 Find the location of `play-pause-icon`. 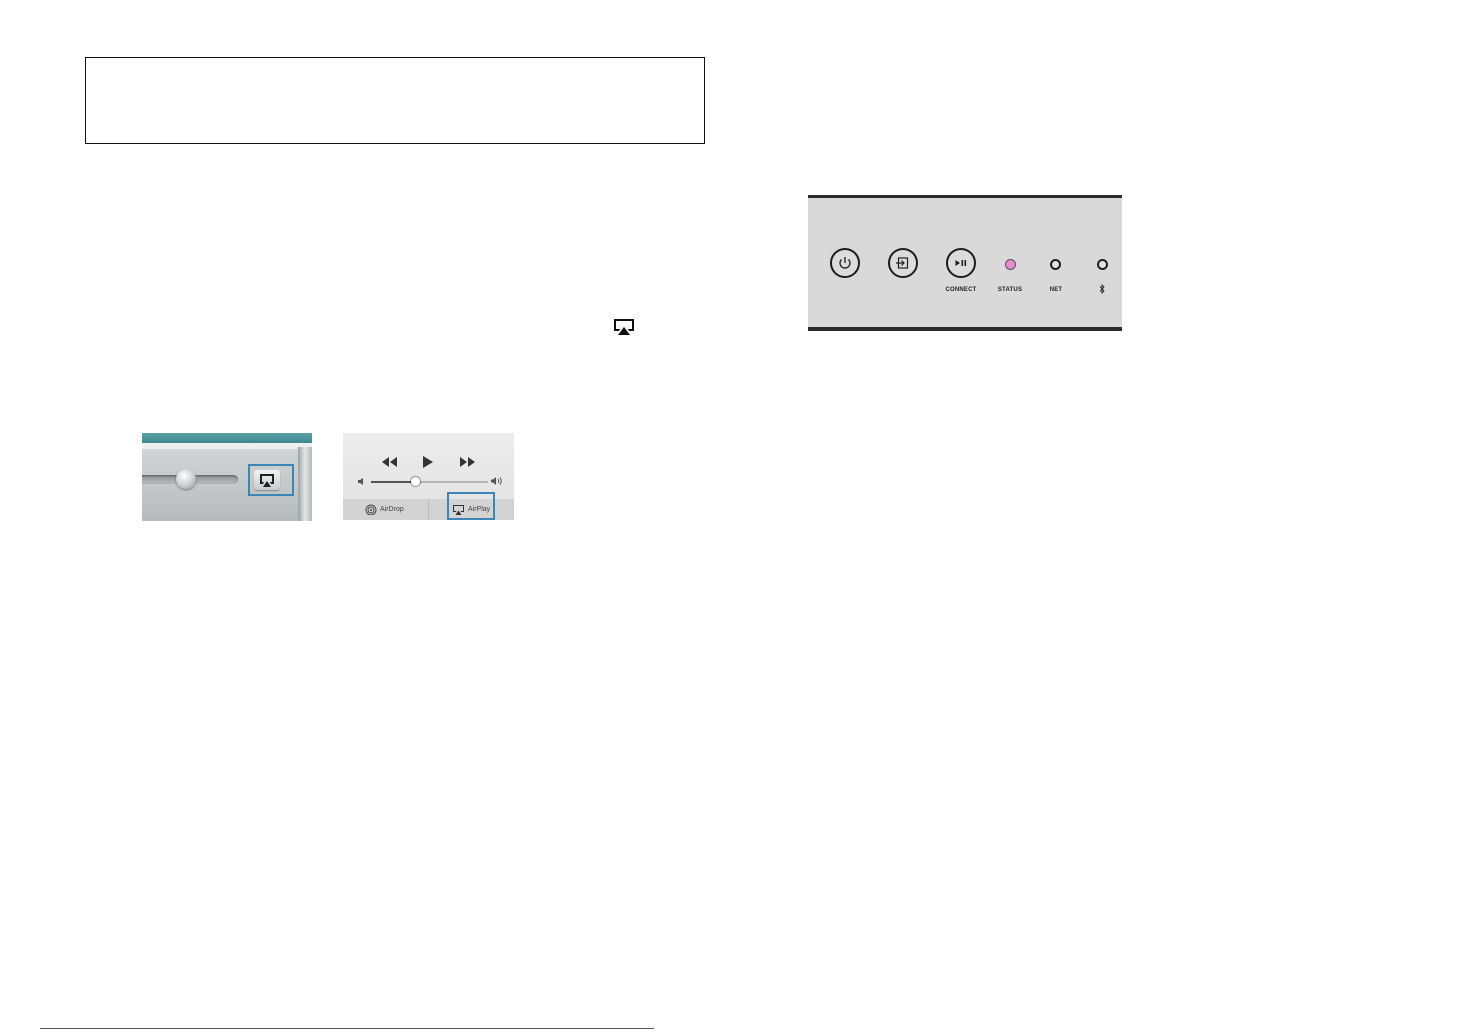

play-pause-icon is located at coordinates (961, 263).